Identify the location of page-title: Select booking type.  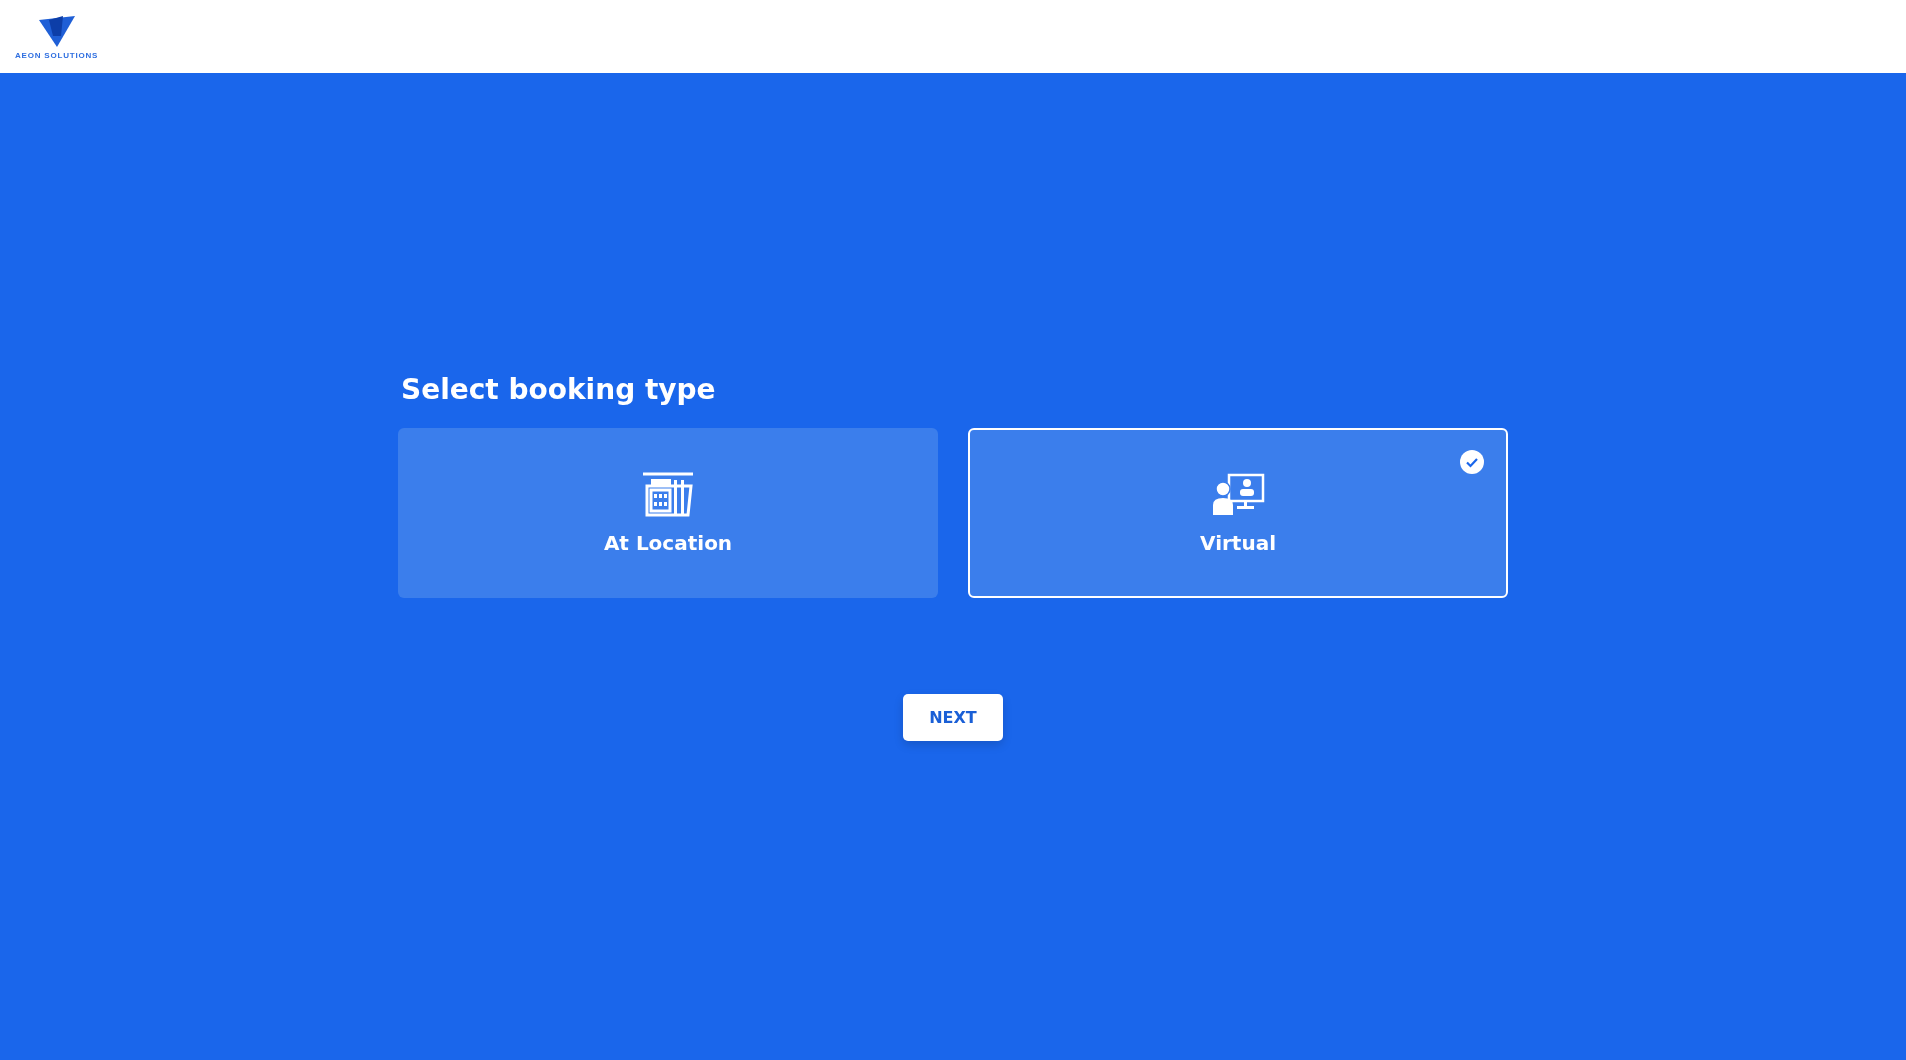
(559, 389).